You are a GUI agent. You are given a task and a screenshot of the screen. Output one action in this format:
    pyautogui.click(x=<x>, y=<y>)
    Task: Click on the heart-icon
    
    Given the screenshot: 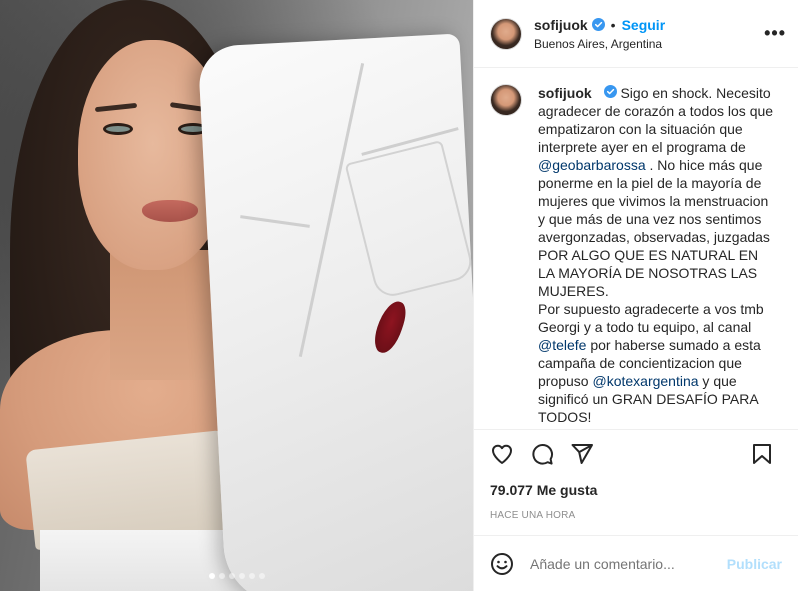 What is the action you would take?
    pyautogui.click(x=502, y=454)
    